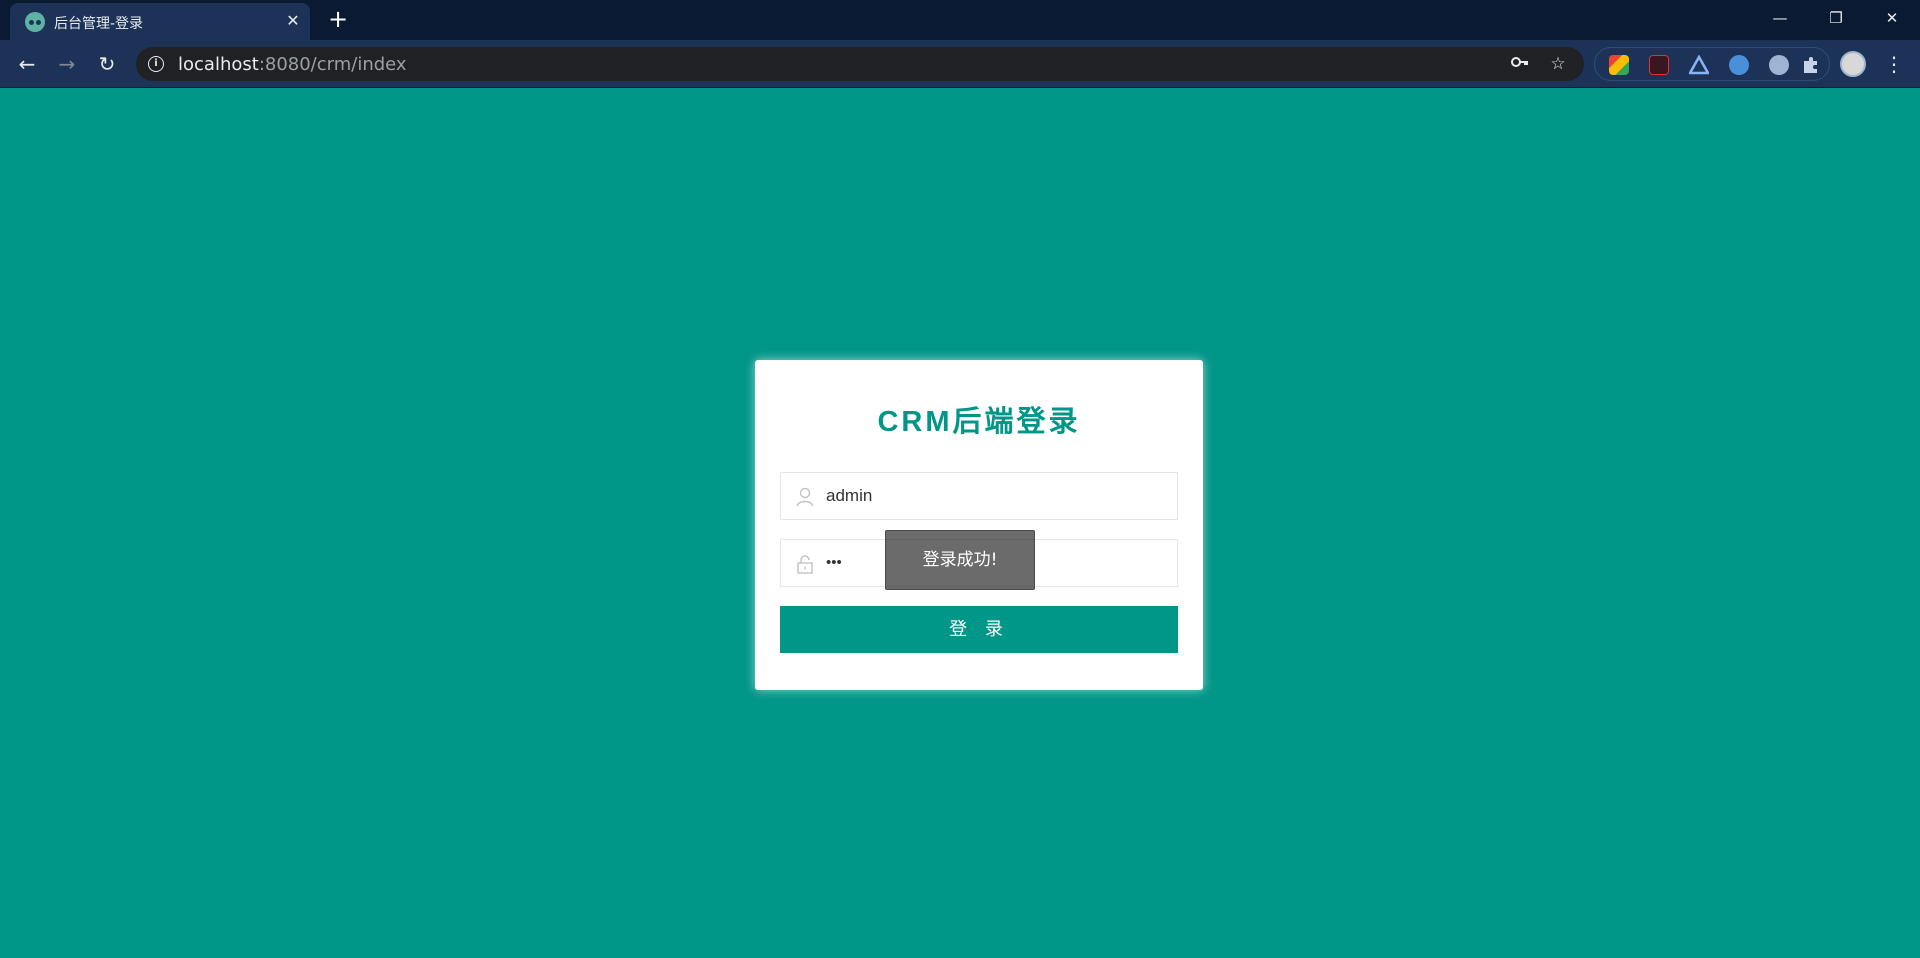 The width and height of the screenshot is (1920, 958). I want to click on minimize-button: —, so click(1780, 18).